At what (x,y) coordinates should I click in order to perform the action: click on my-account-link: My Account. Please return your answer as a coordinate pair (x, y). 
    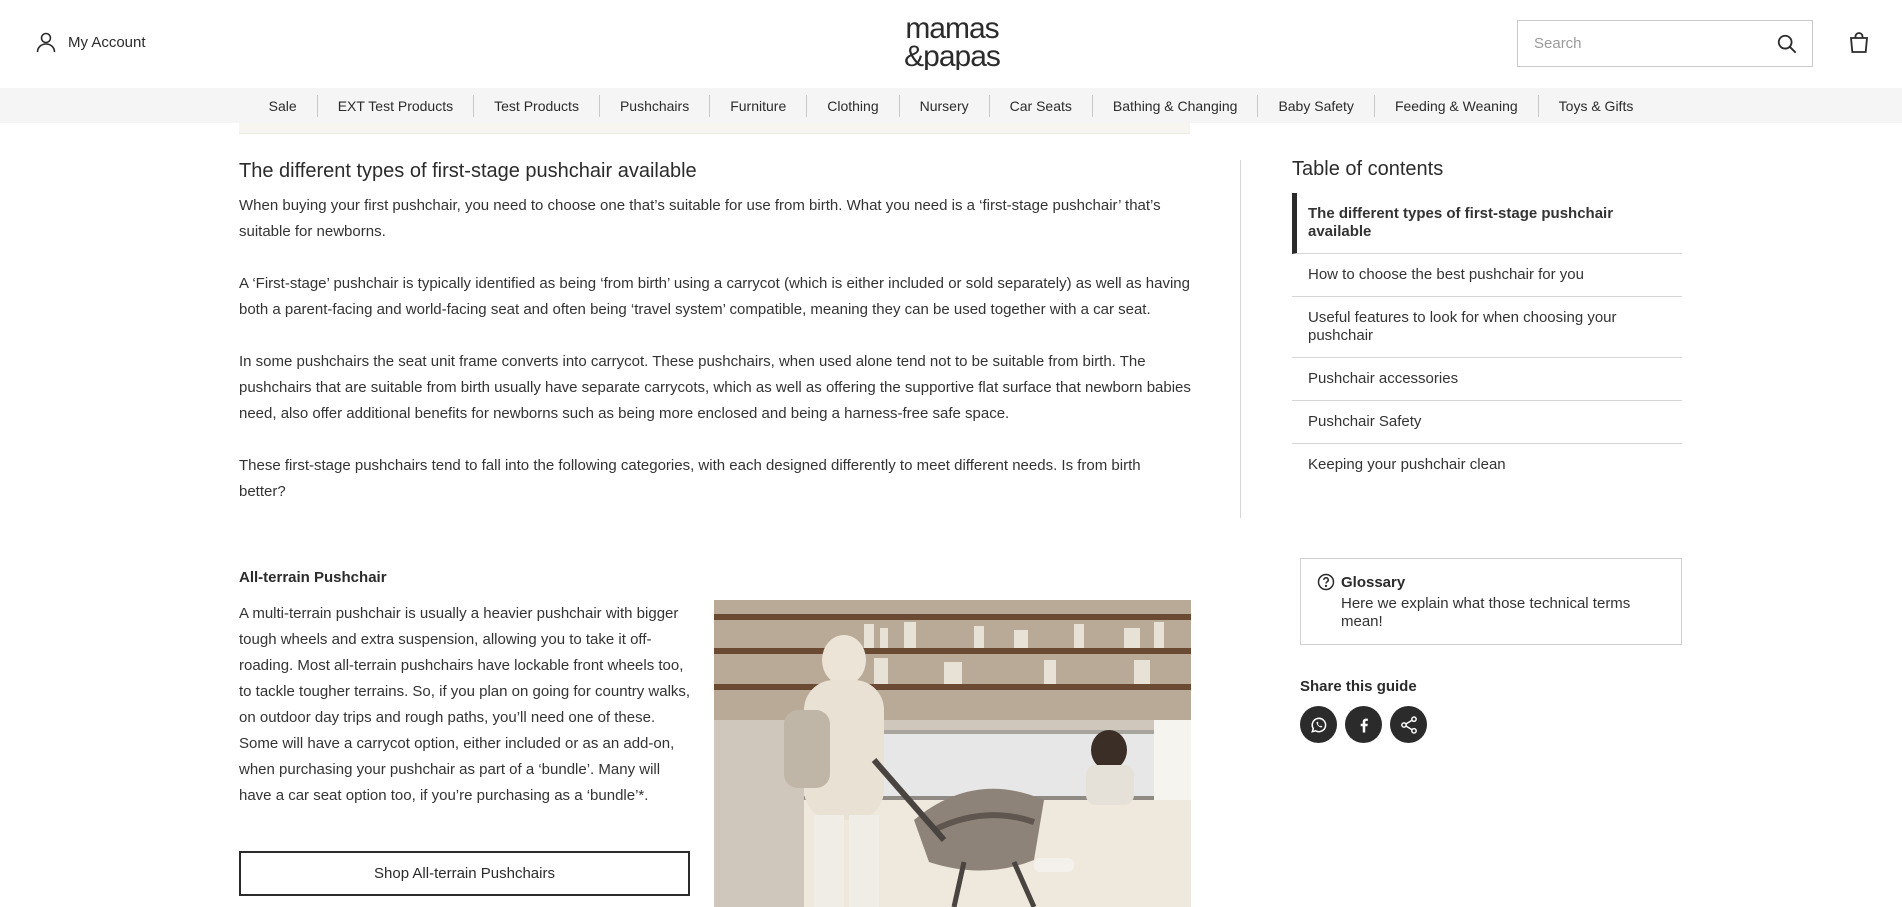
    Looking at the image, I should click on (90, 42).